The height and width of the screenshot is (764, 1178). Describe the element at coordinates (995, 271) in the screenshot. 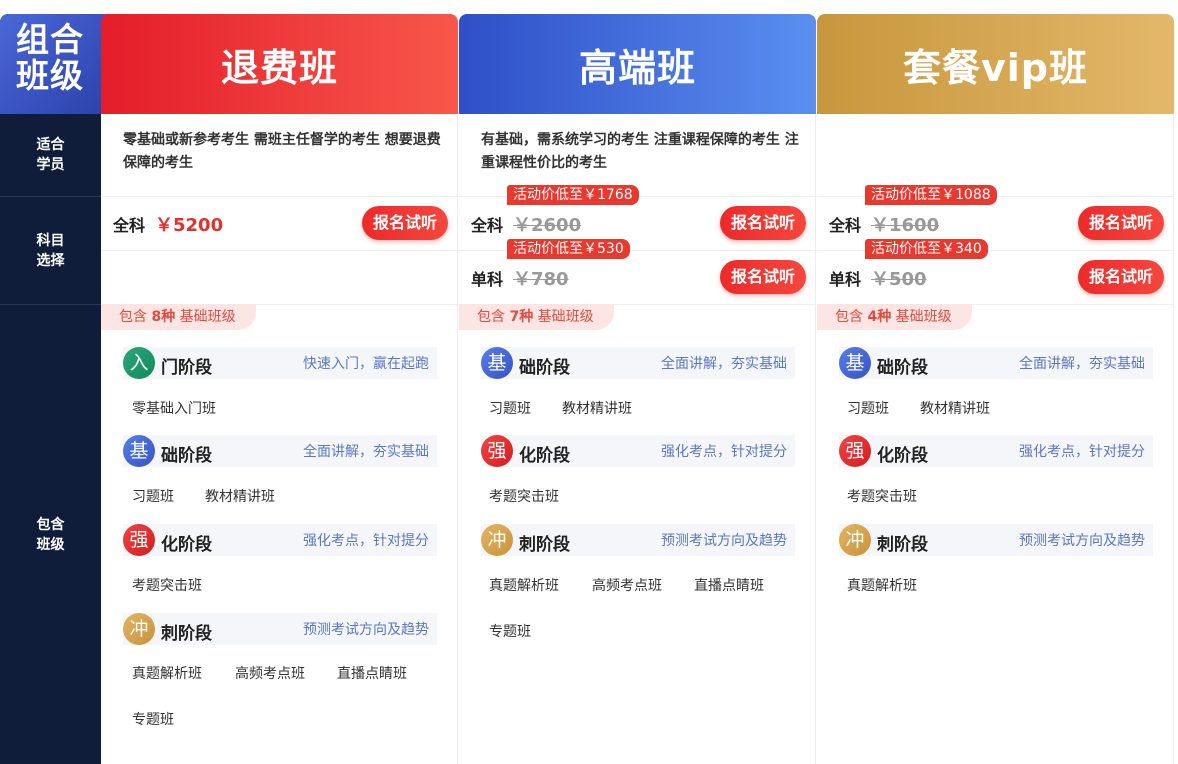

I see `price-row: 活动价低至￥340 单科 ￥500 报名试听` at that location.